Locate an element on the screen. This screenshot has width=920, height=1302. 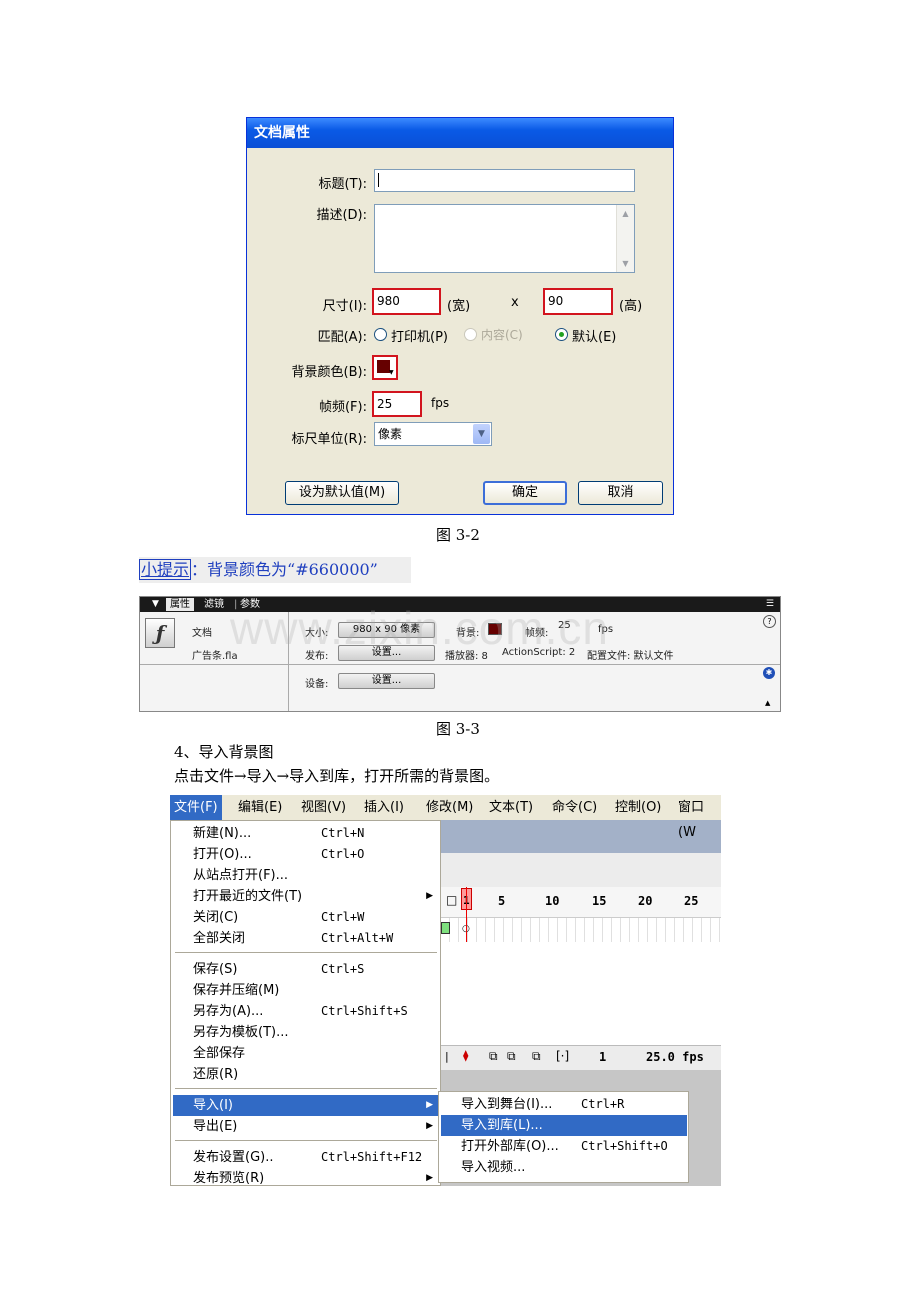
menu-item-publish-preview: 发布预览(R) ▶ is located at coordinates (306, 1177).